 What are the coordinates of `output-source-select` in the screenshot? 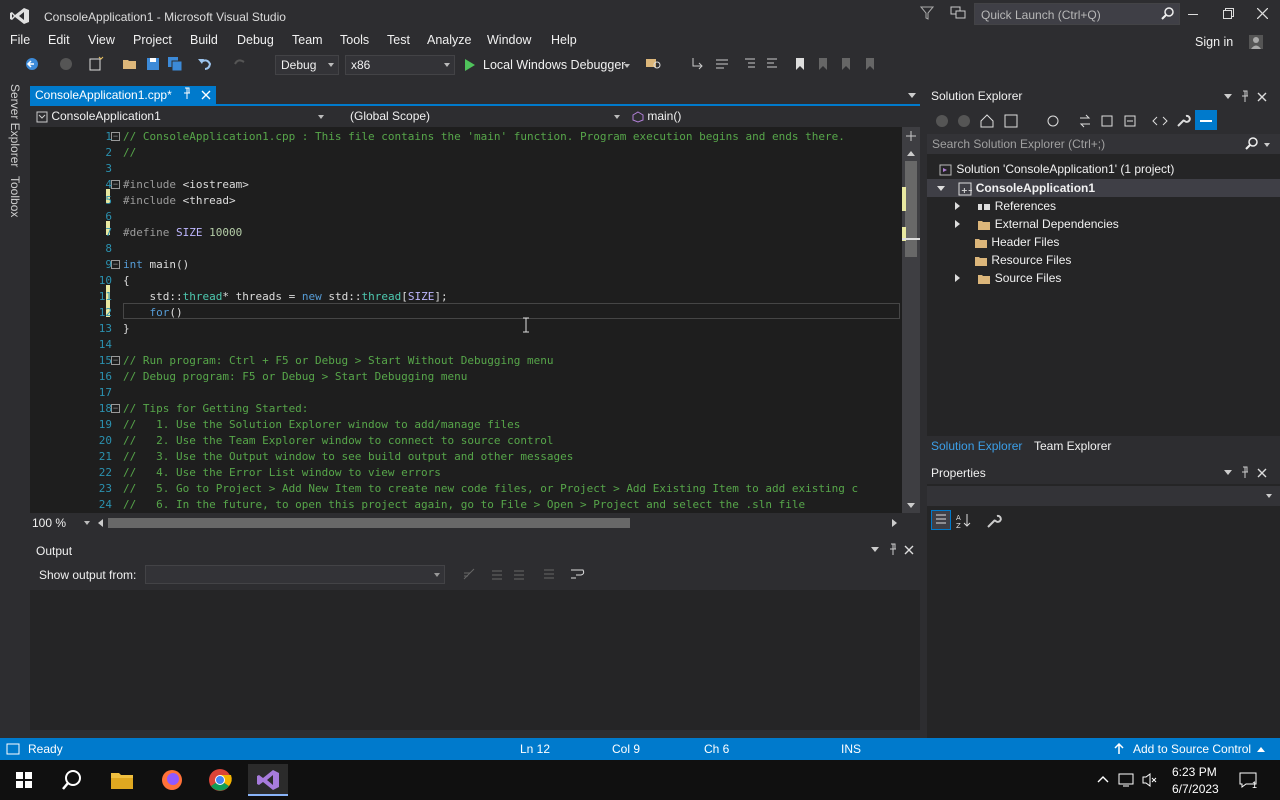 It's located at (295, 574).